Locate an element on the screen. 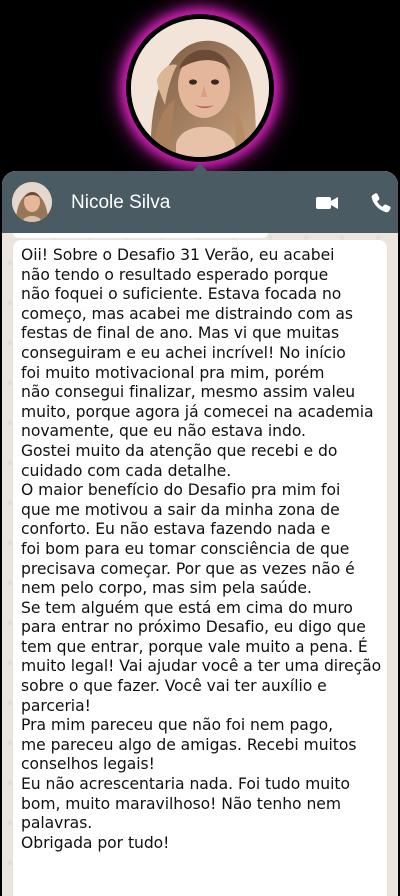 The image size is (400, 896). woman-portrait-icon is located at coordinates (200, 88).